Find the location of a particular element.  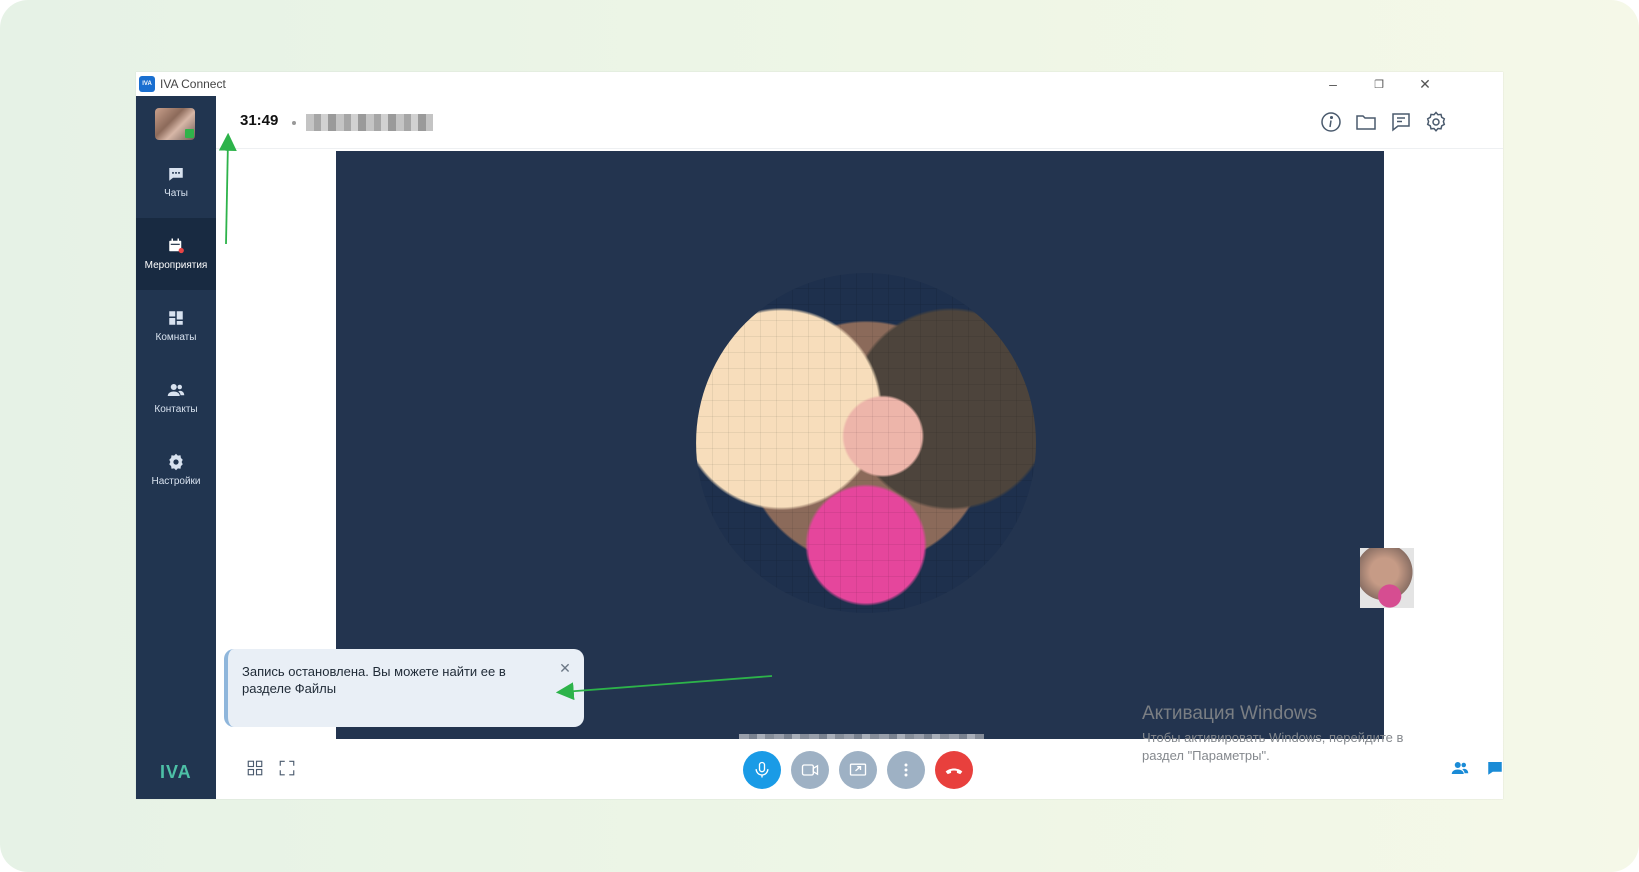

activation-title: Активация Windows is located at coordinates (1230, 713).